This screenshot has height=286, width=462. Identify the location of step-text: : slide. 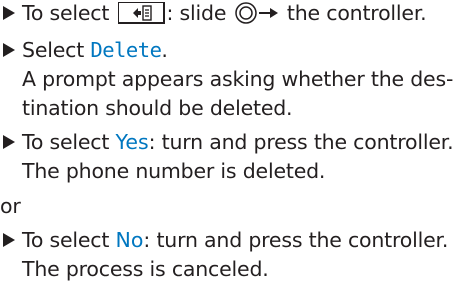
(199, 13).